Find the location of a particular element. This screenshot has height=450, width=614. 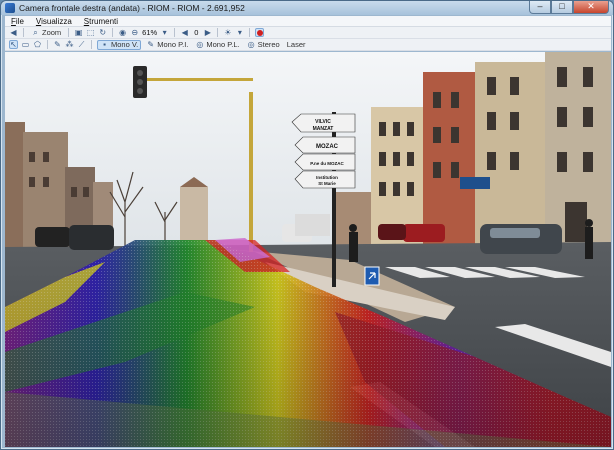

mode-label: Mono P.I. is located at coordinates (173, 44).